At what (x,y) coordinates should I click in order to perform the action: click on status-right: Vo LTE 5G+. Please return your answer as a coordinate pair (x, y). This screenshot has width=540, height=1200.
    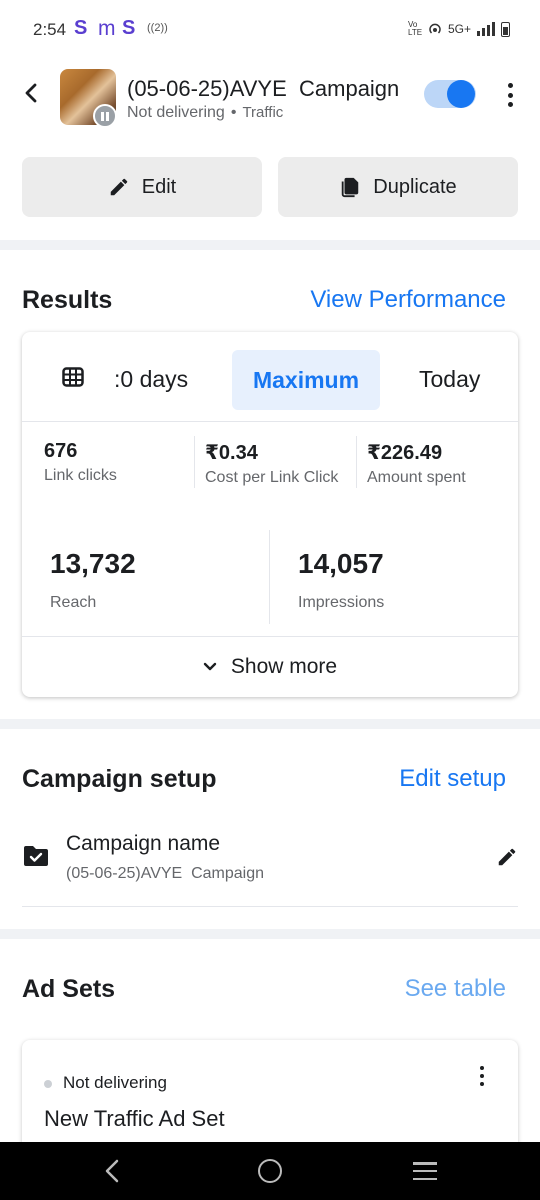
    Looking at the image, I should click on (459, 29).